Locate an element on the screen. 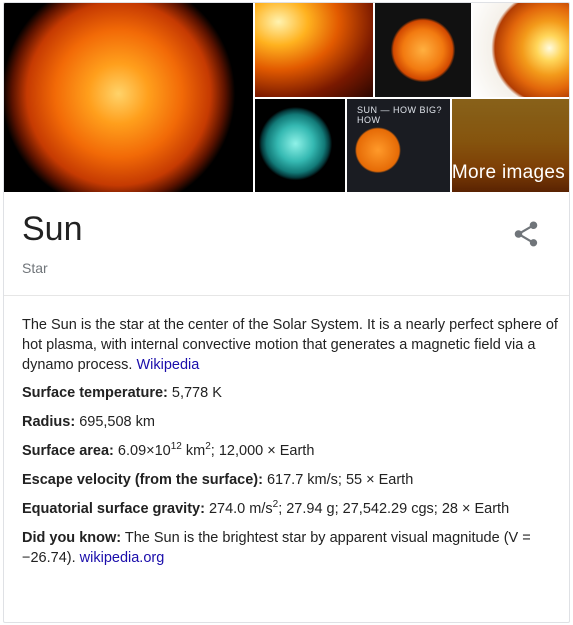  fact-value-post: ; 12,000 × Earth is located at coordinates (262, 451).